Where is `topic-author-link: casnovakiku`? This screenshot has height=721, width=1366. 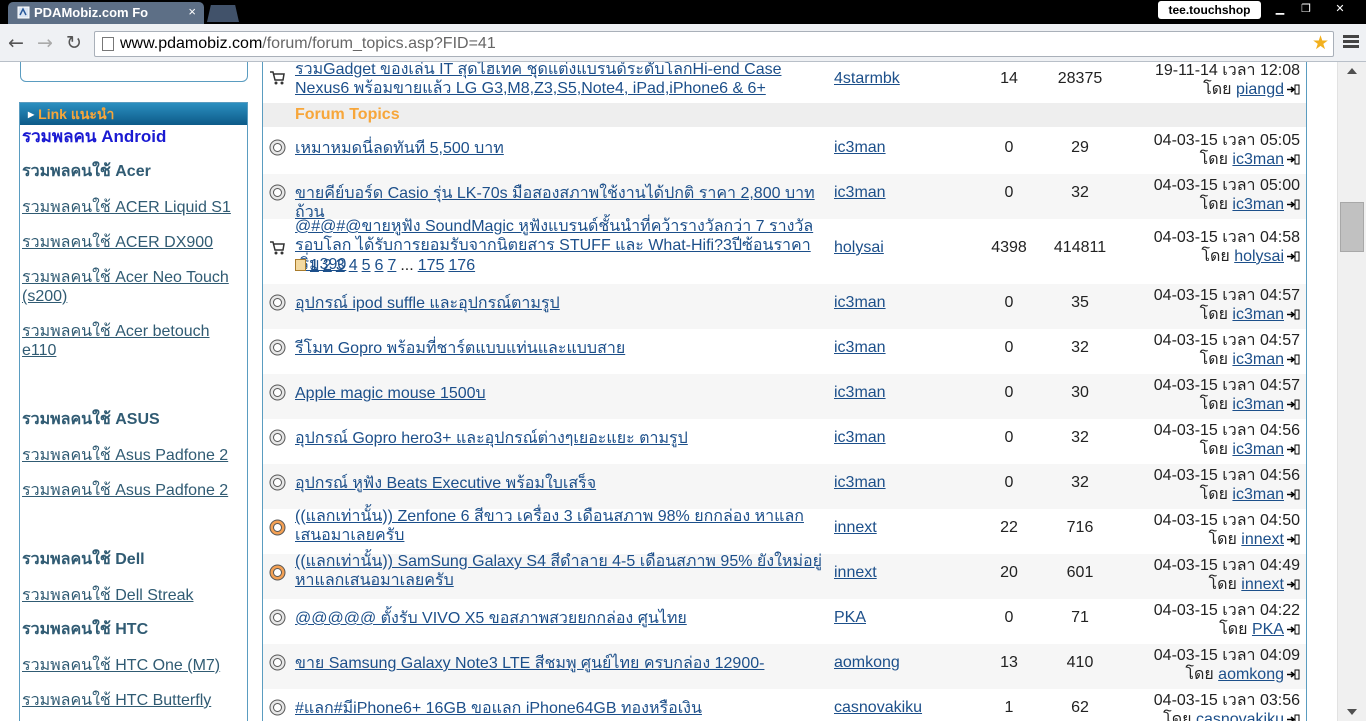 topic-author-link: casnovakiku is located at coordinates (878, 708).